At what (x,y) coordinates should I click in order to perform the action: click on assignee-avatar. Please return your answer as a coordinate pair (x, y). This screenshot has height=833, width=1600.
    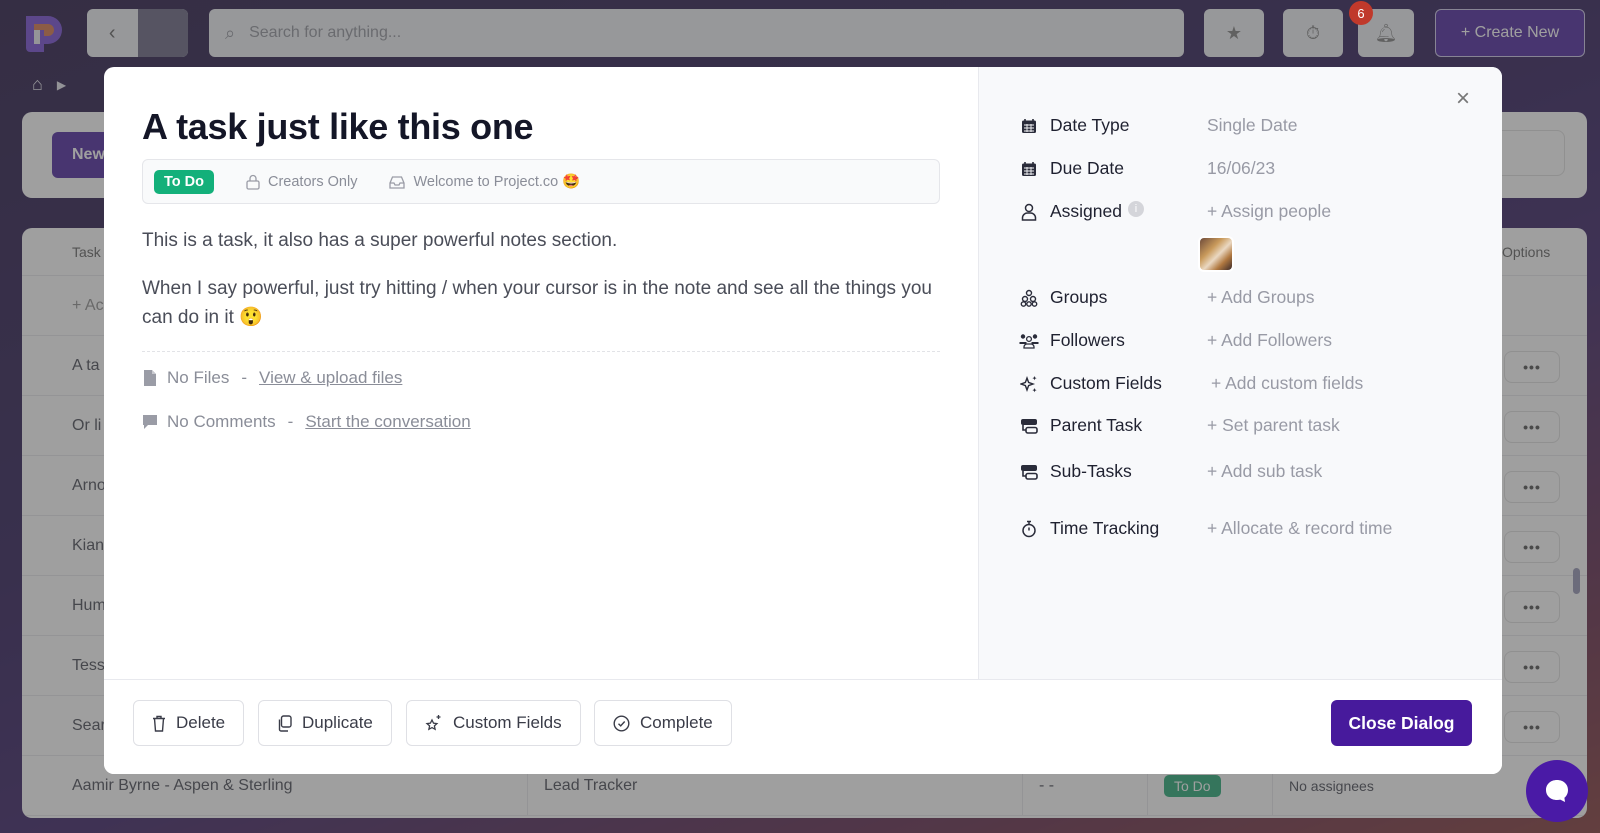
    Looking at the image, I should click on (1216, 254).